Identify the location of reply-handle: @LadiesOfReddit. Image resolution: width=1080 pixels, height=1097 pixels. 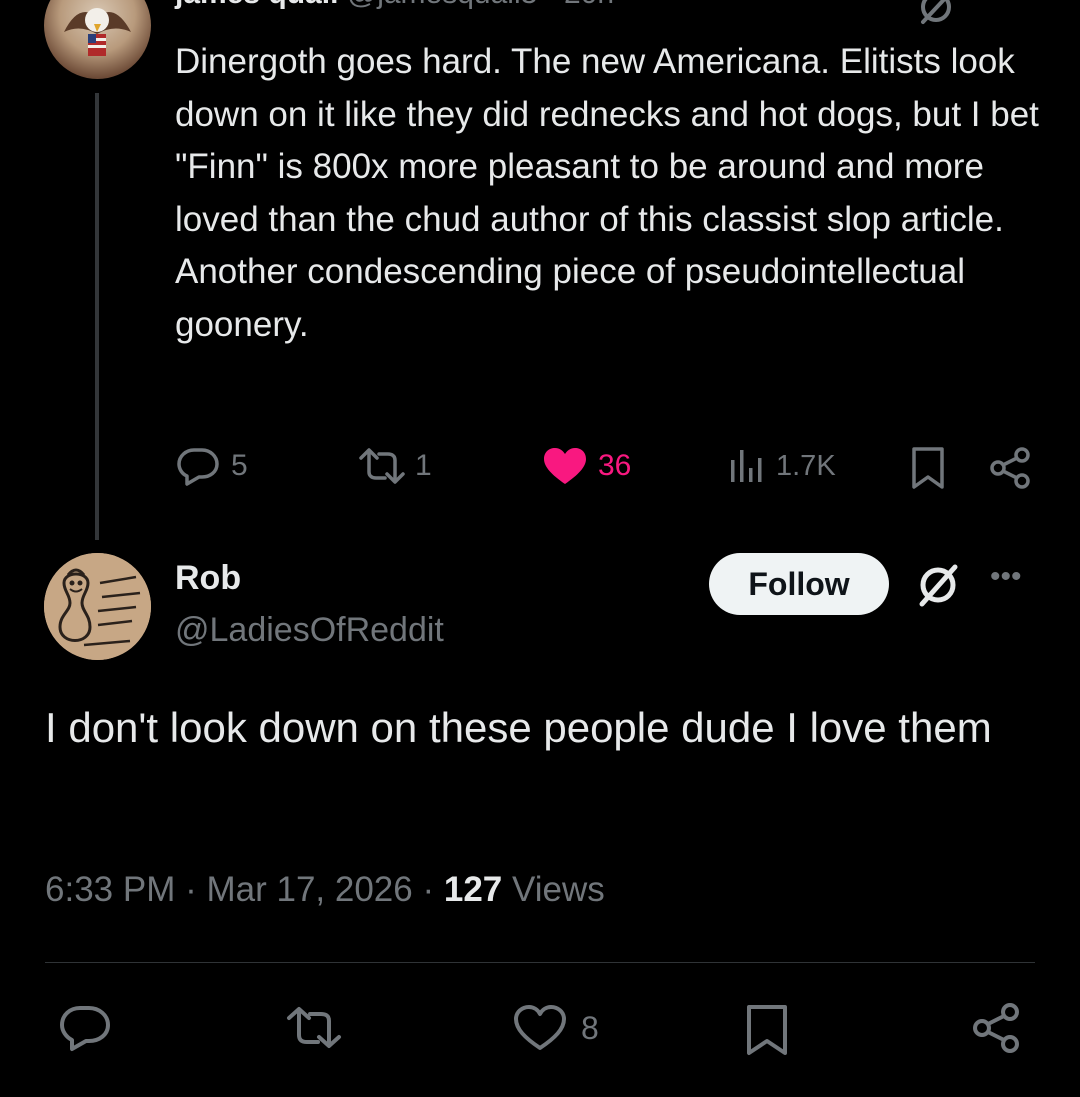
(309, 630).